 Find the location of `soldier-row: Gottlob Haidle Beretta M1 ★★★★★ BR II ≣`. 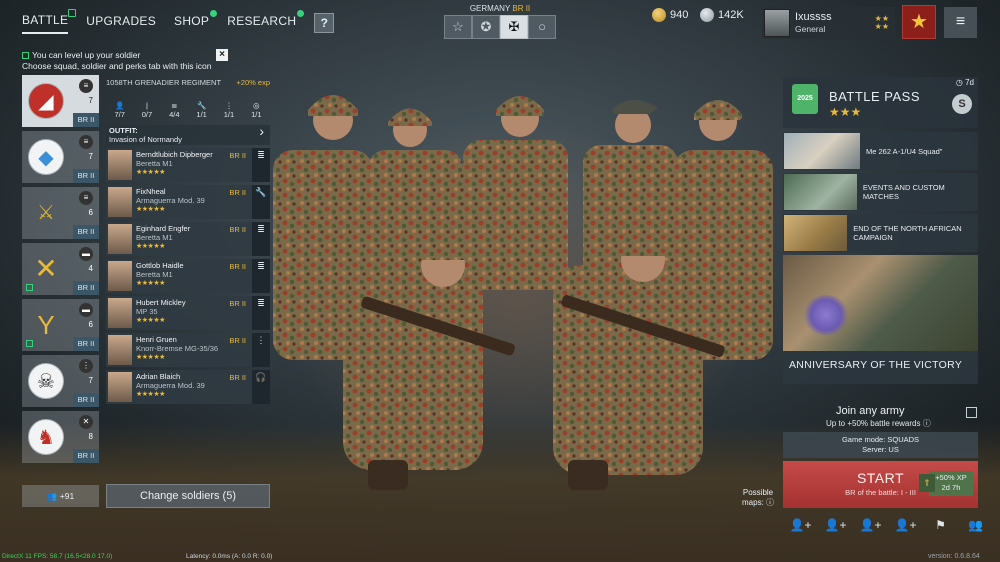

soldier-row: Gottlob Haidle Beretta M1 ★★★★★ BR II ≣ is located at coordinates (188, 276).